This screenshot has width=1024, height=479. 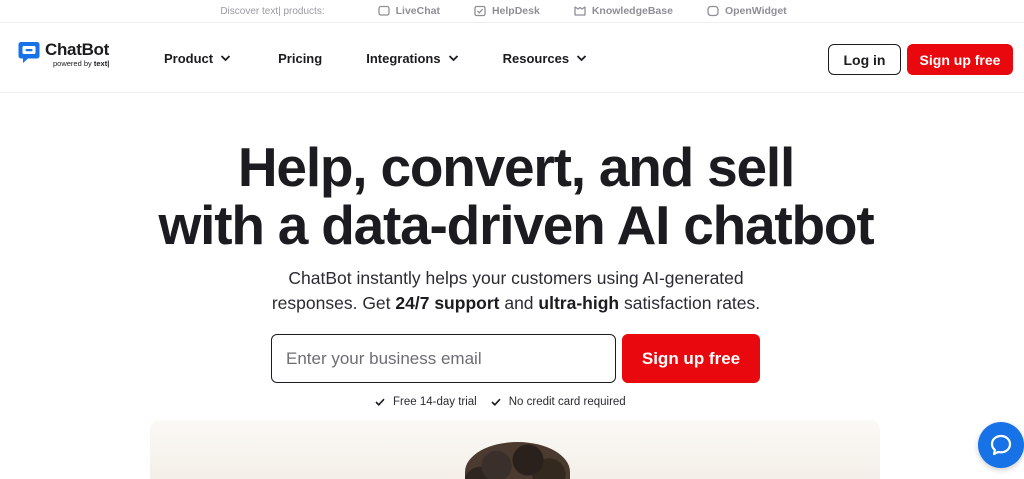 What do you see at coordinates (691, 358) in the screenshot?
I see `hero-signup-button: Sign up free` at bounding box center [691, 358].